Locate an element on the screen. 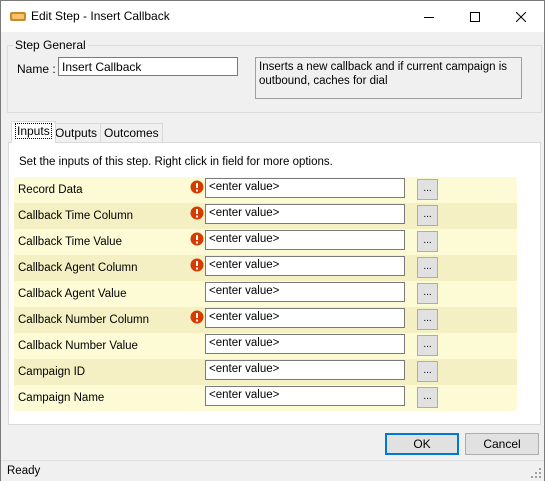  step-general-legend: Step General is located at coordinates (50, 45).